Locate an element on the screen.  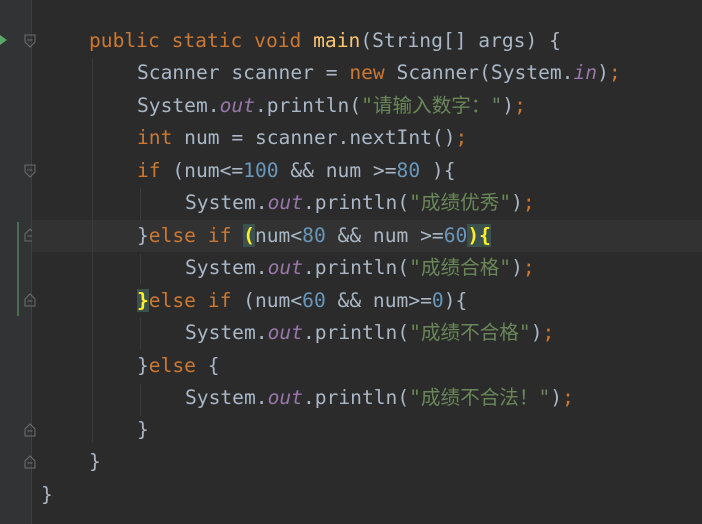
code-token: (num<= is located at coordinates (202, 170).